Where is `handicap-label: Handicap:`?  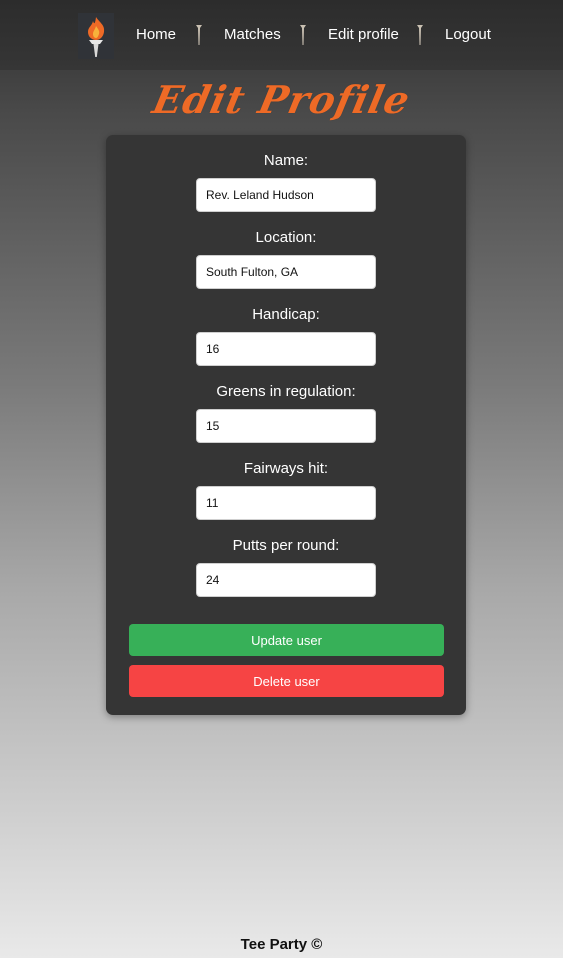 handicap-label: Handicap: is located at coordinates (286, 314).